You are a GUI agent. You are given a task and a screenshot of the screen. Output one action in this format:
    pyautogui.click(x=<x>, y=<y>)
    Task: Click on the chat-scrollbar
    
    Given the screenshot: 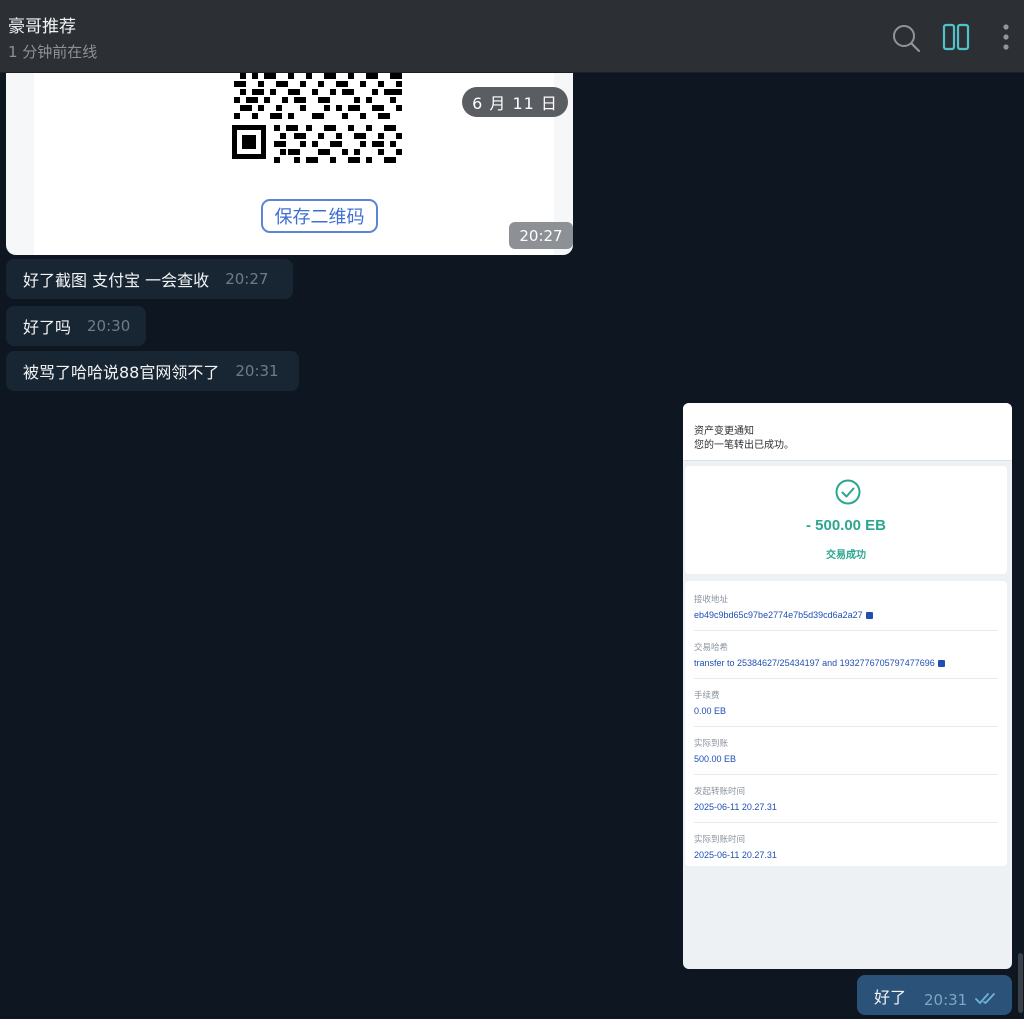 What is the action you would take?
    pyautogui.click(x=1020, y=546)
    